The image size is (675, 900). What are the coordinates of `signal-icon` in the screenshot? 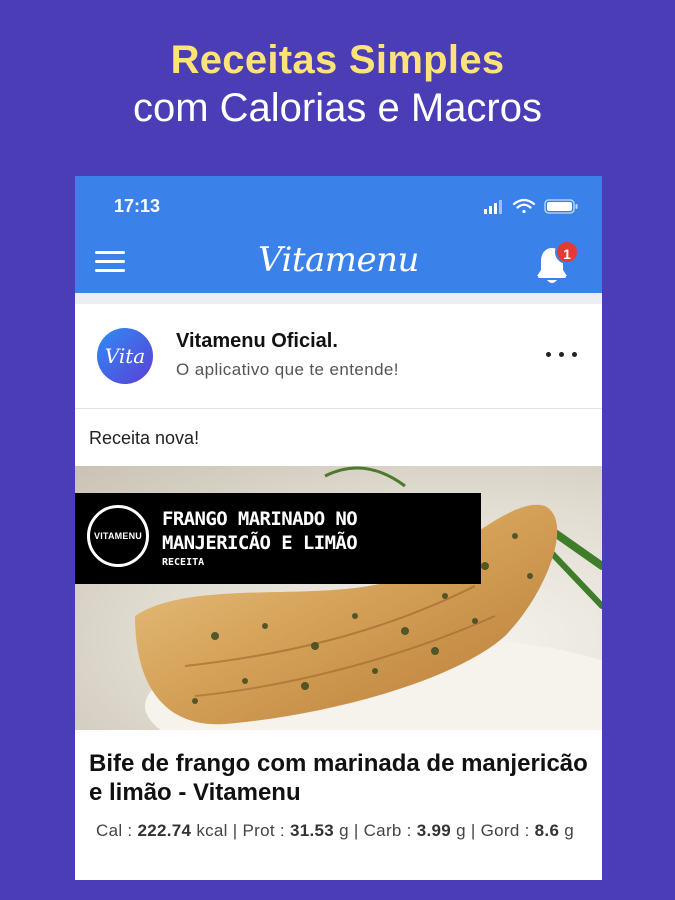 It's located at (493, 207).